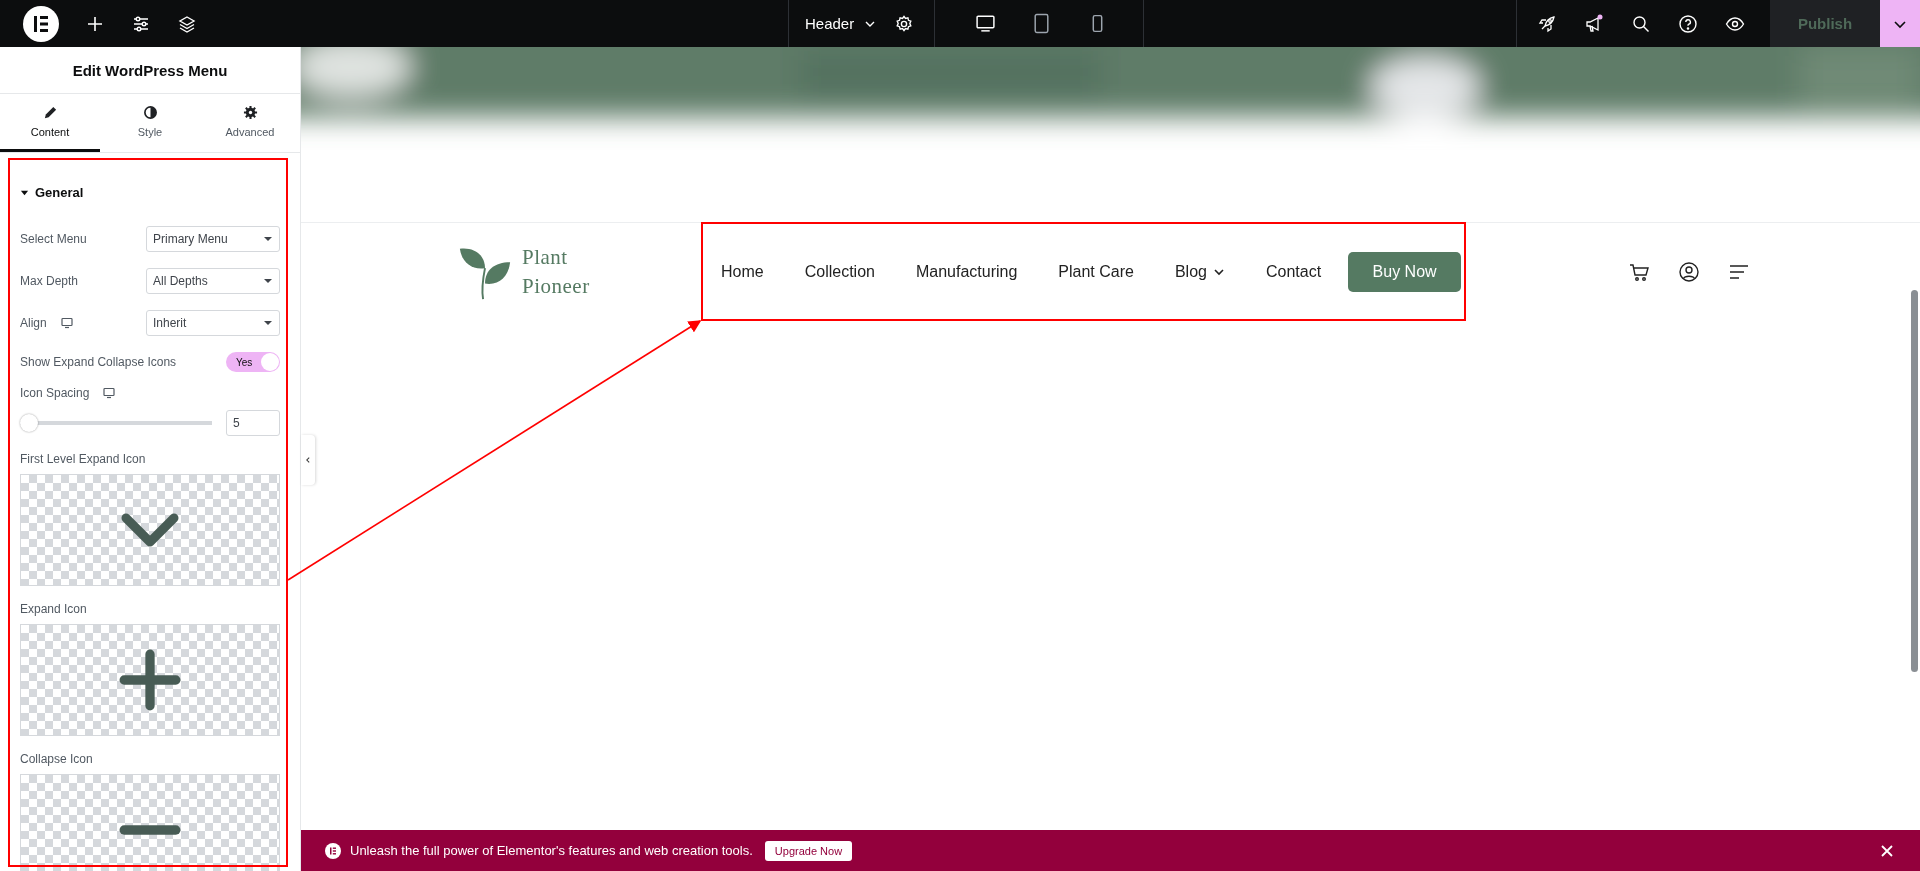 The width and height of the screenshot is (1920, 871). Describe the element at coordinates (1096, 271) in the screenshot. I see `nav-link: Plant Care` at that location.